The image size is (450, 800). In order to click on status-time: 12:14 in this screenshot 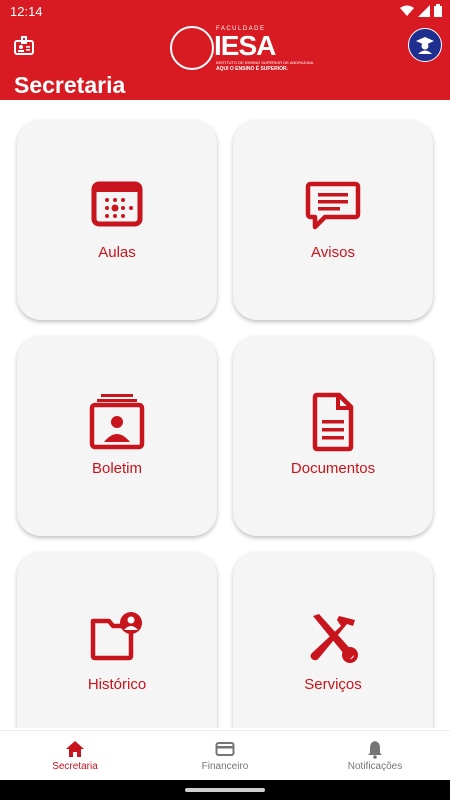, I will do `click(26, 11)`.